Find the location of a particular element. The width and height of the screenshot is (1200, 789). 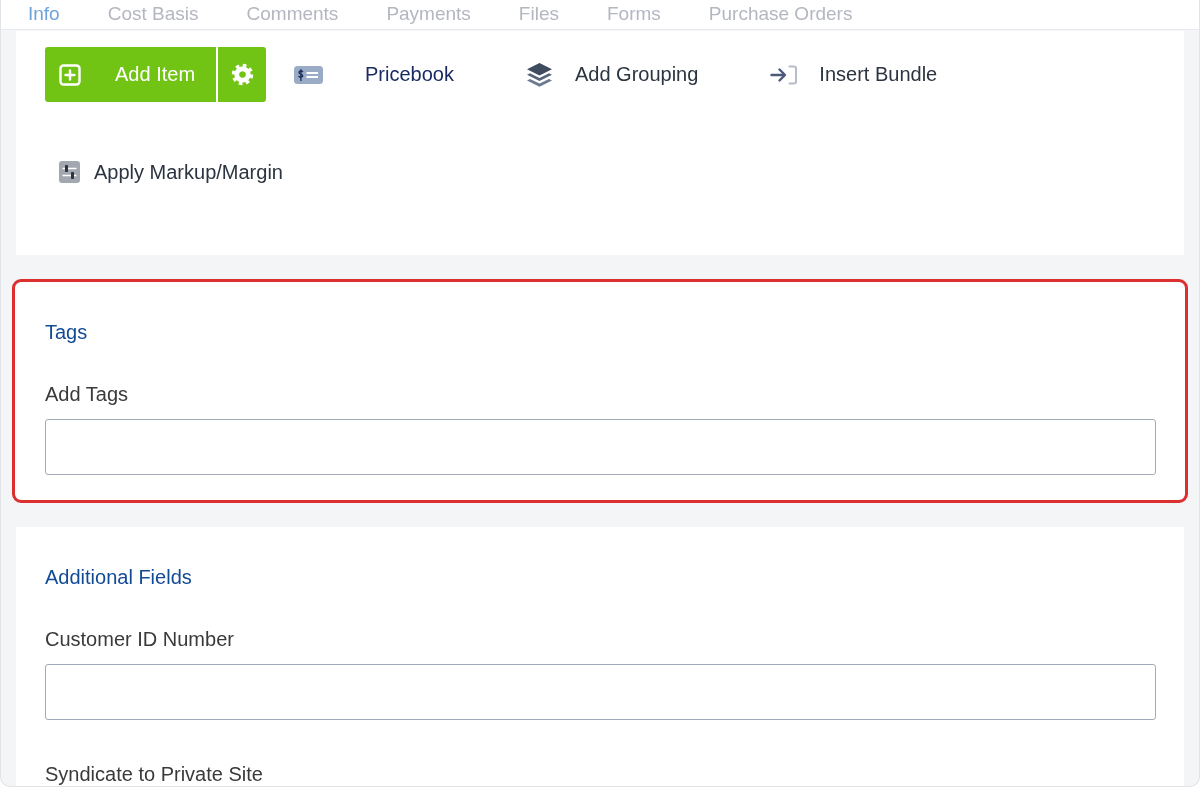

toolbar-button: Apply Markup/Margin is located at coordinates (171, 172).